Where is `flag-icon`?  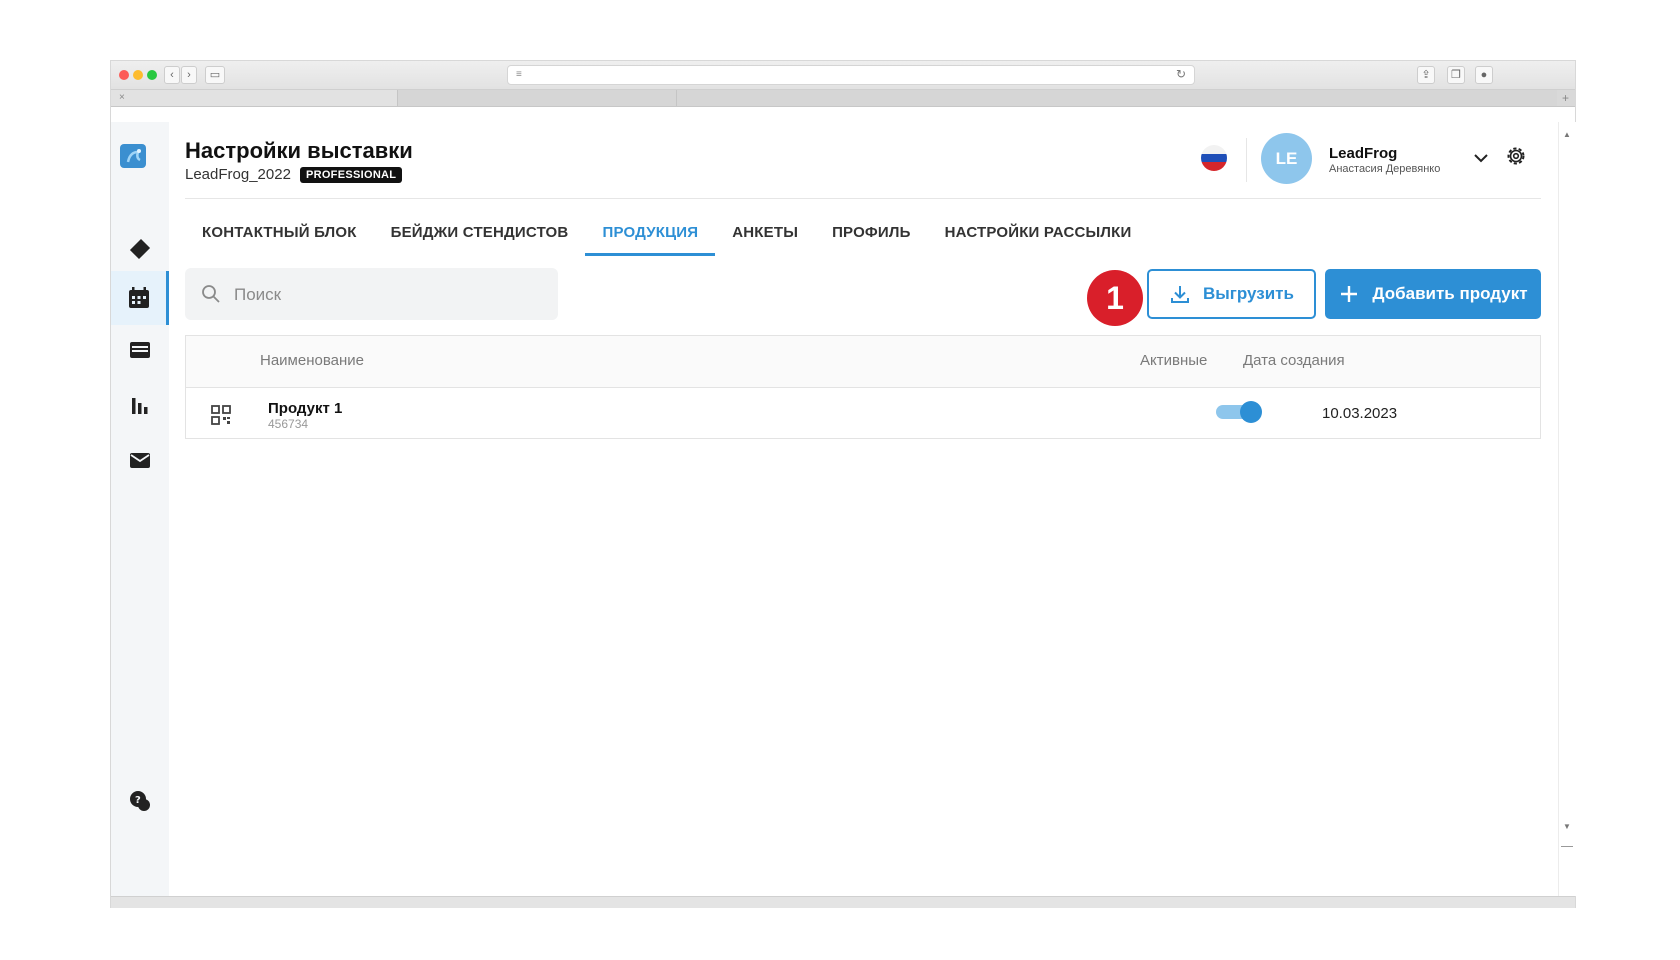
flag-icon is located at coordinates (1214, 158).